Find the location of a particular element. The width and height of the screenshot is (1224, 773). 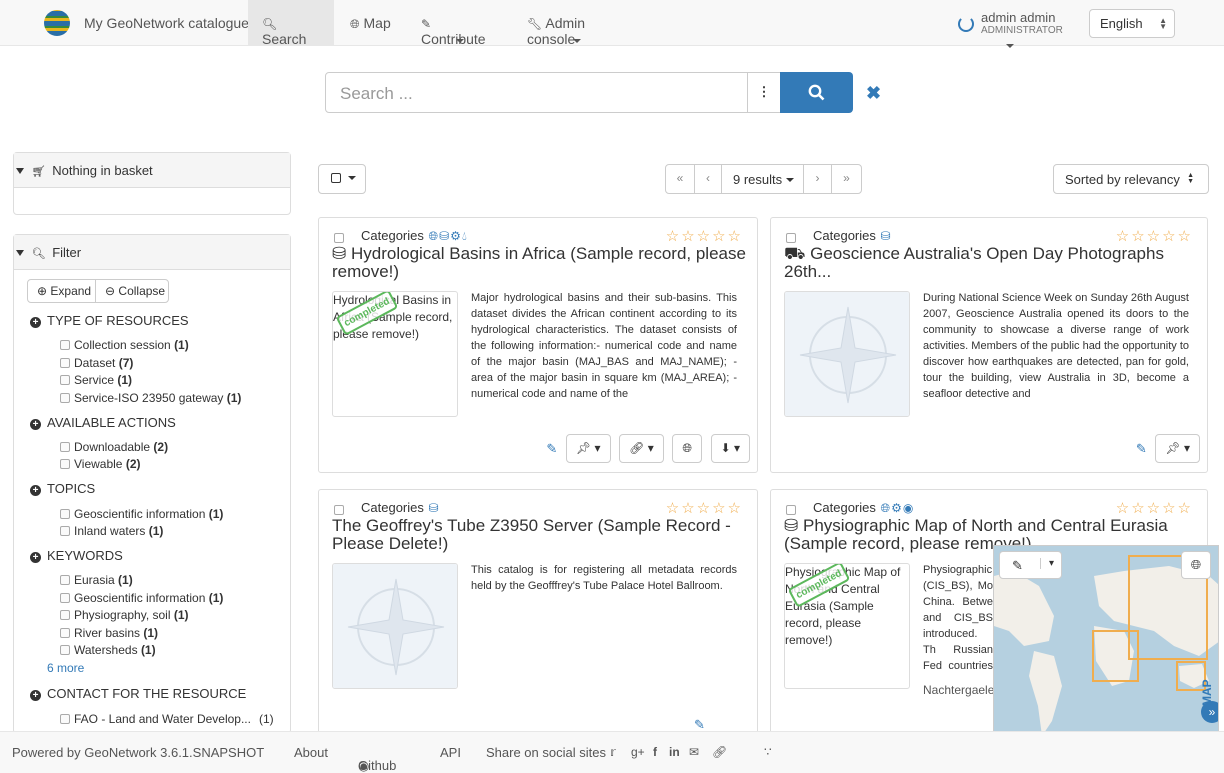

compass-placeholder-icon is located at coordinates (847, 354).